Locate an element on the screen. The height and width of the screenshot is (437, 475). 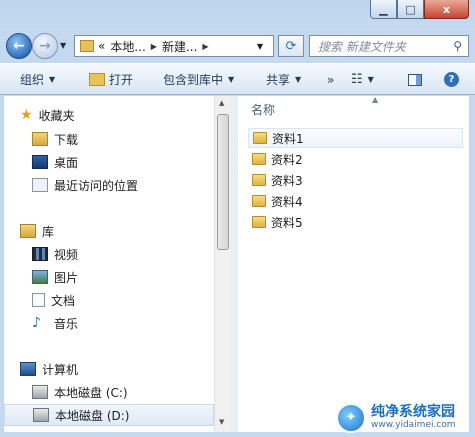
close-button: x is located at coordinates (446, 9).